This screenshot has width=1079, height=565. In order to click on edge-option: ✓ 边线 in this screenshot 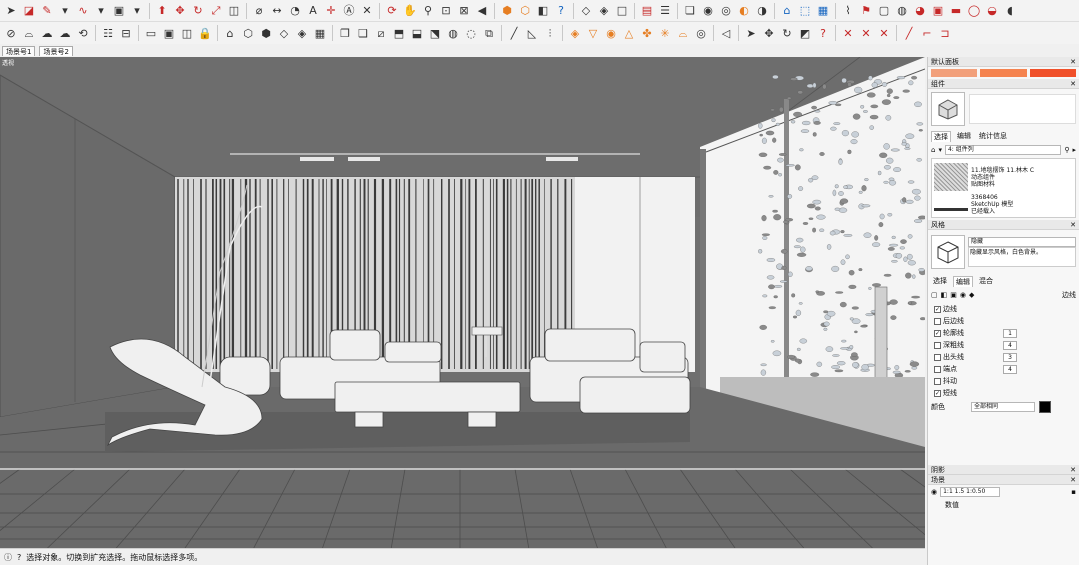, I will do `click(1003, 309)`.